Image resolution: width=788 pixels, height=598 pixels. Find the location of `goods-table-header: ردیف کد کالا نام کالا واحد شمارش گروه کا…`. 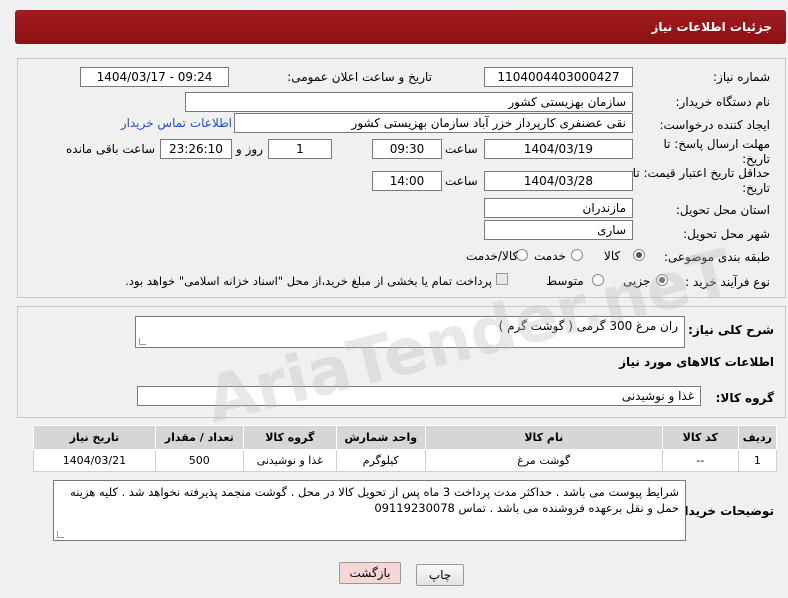

goods-table-header: ردیف کد کالا نام کالا واحد شمارش گروه کا… is located at coordinates (405, 437).